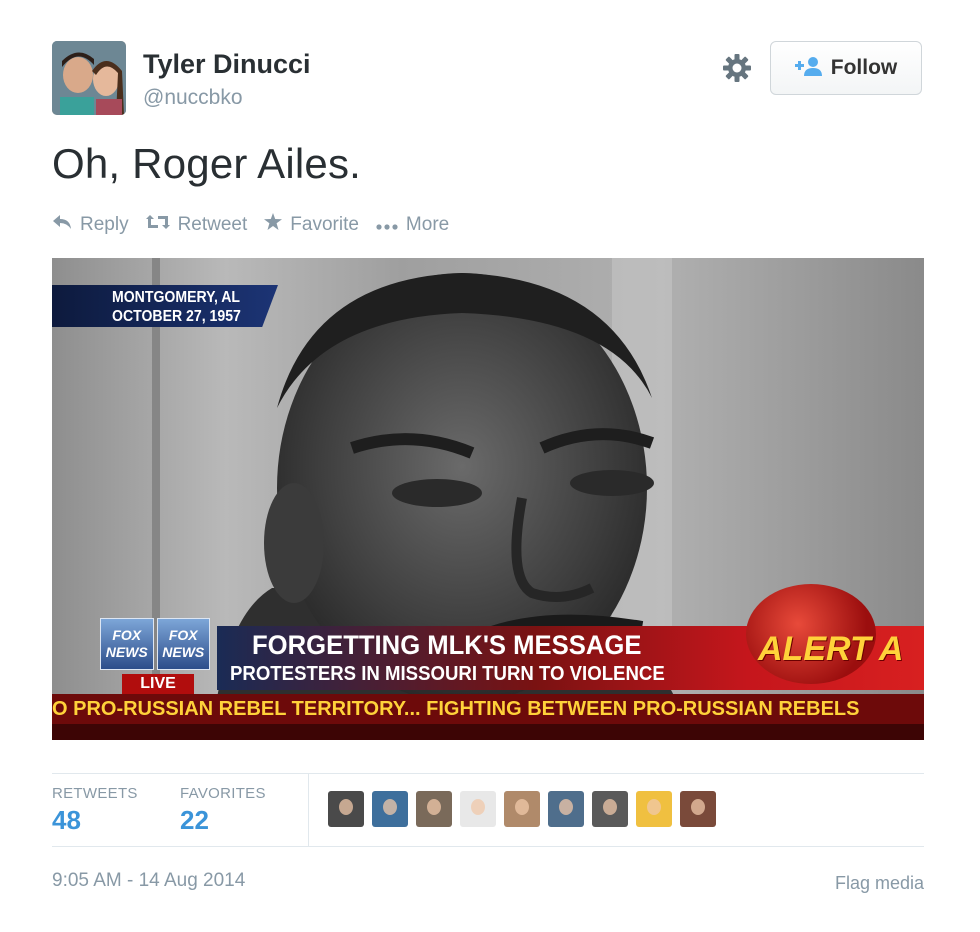  What do you see at coordinates (126, 652) in the screenshot?
I see `fox-logo-line2: NEWS` at bounding box center [126, 652].